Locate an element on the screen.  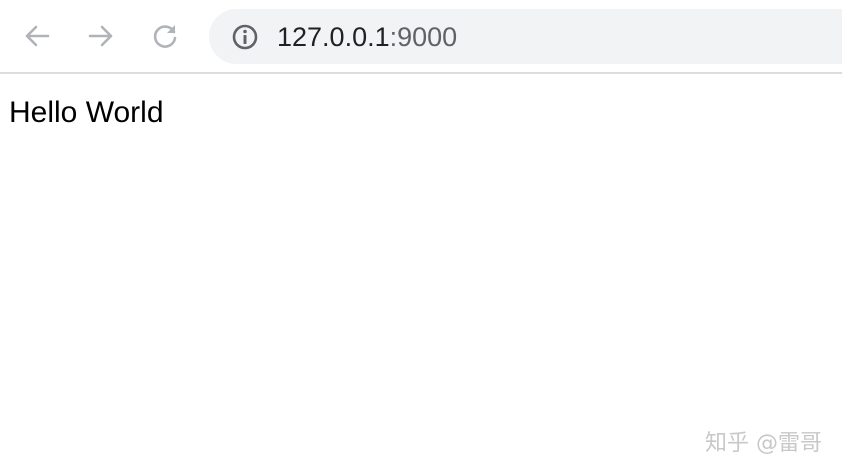
info-circle-icon is located at coordinates (245, 37).